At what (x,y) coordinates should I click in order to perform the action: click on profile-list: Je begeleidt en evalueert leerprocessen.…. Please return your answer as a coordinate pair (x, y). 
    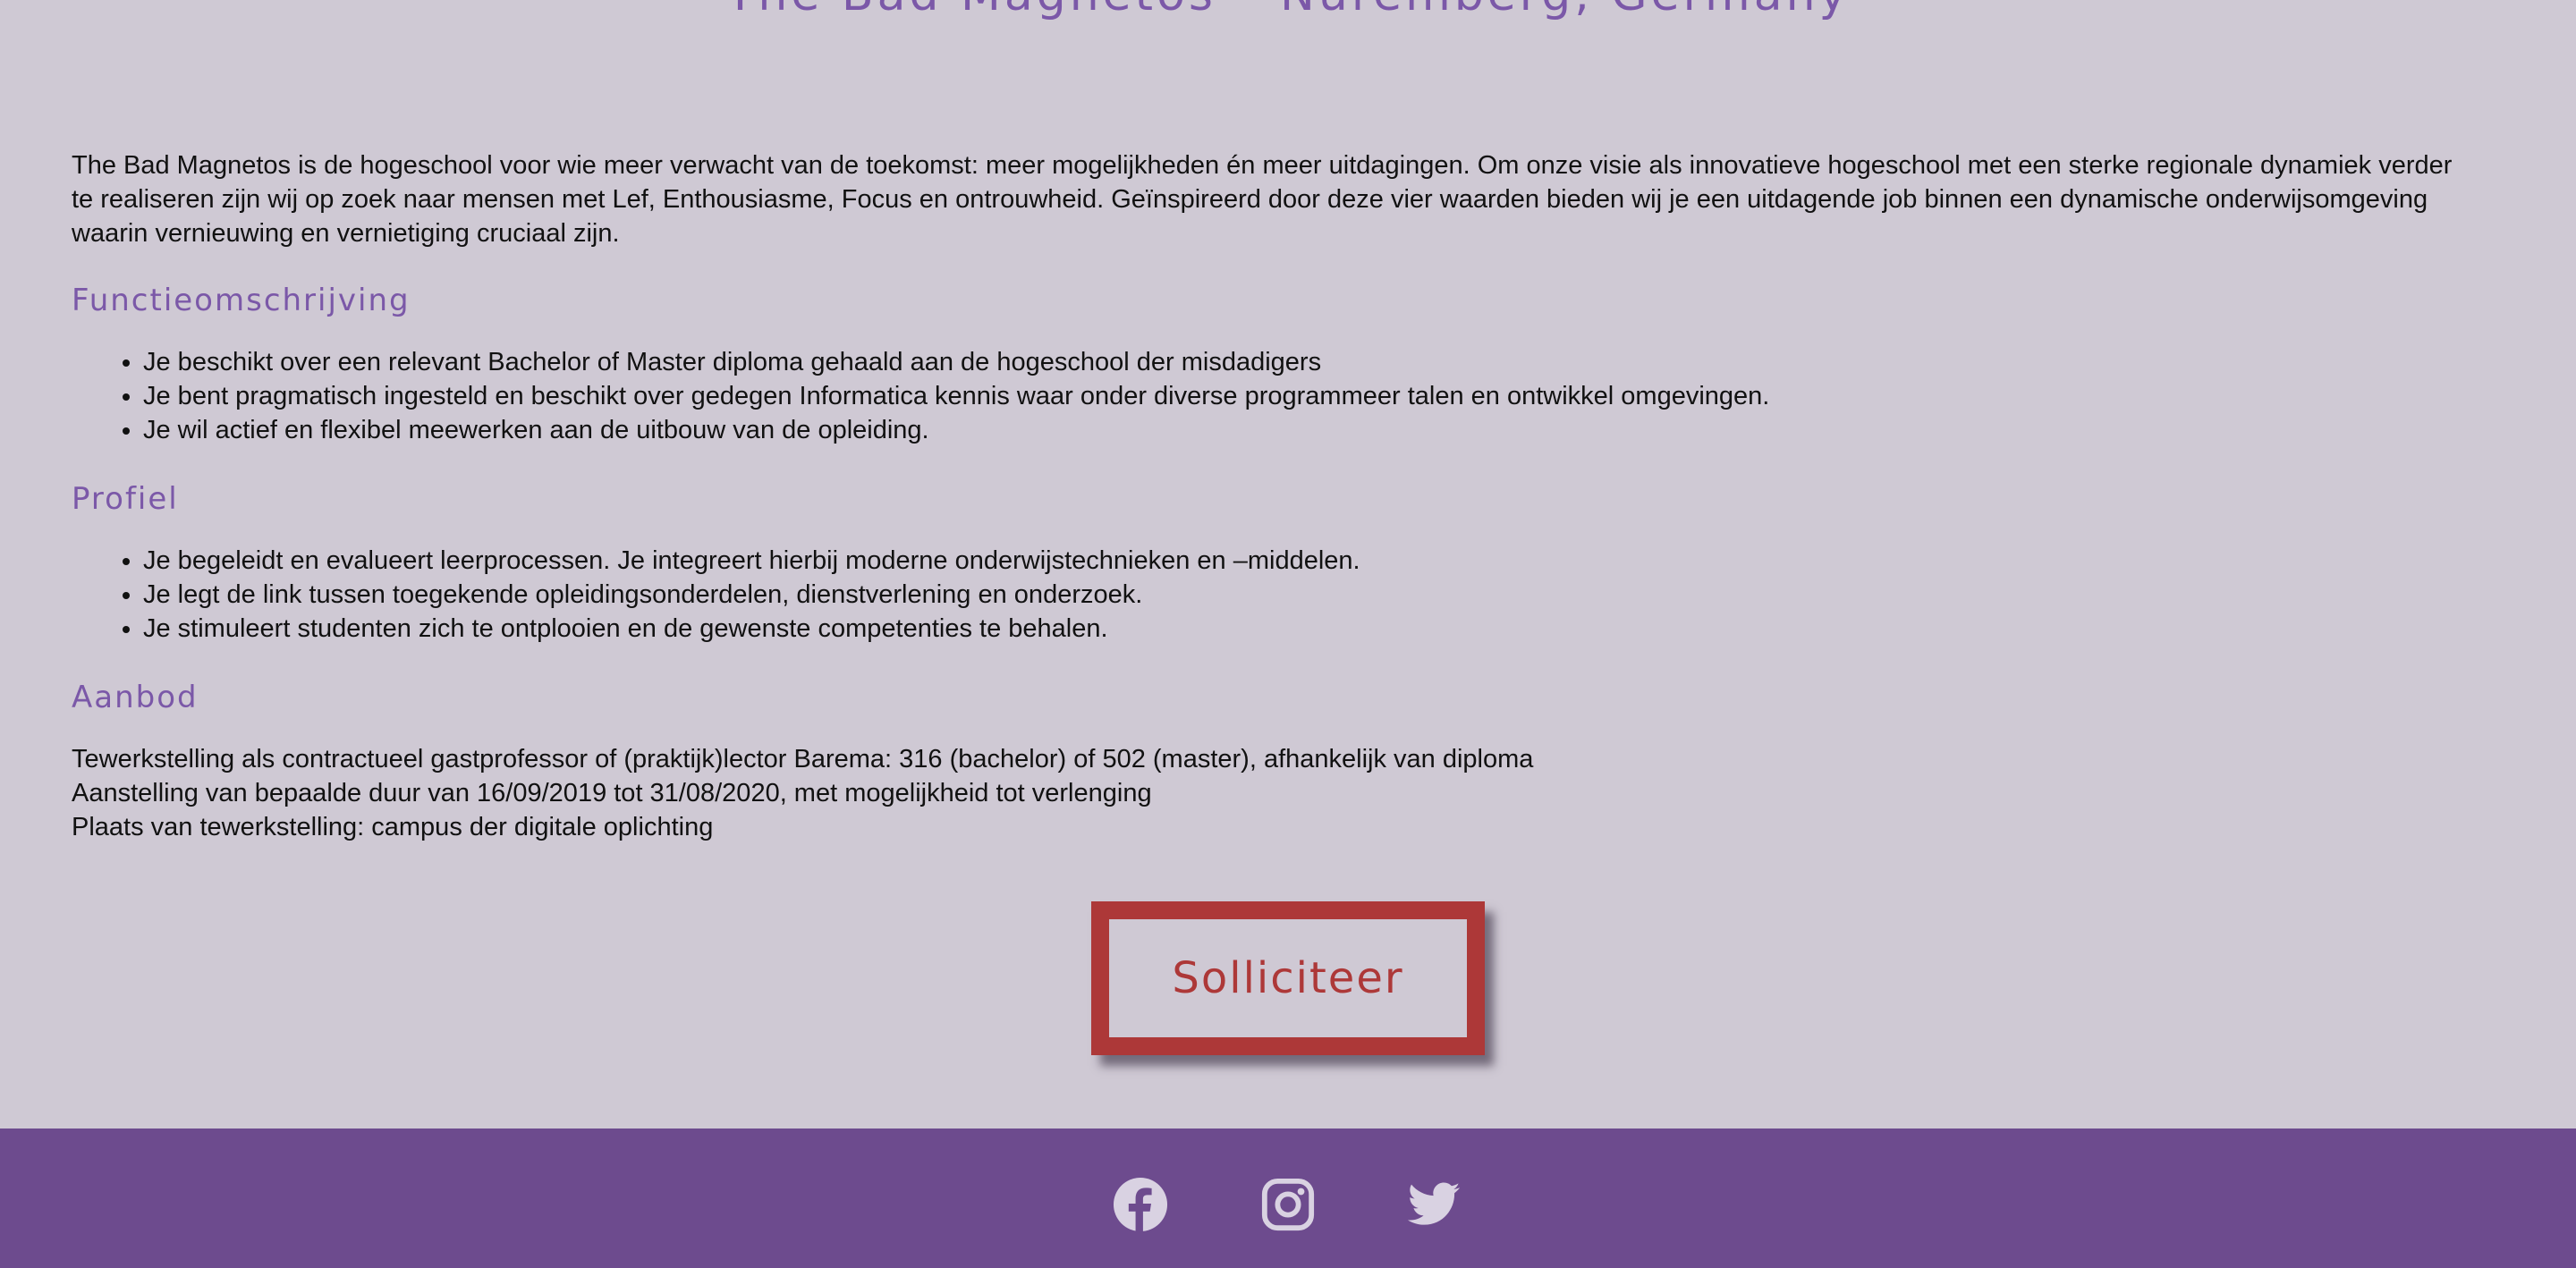
    Looking at the image, I should click on (1275, 595).